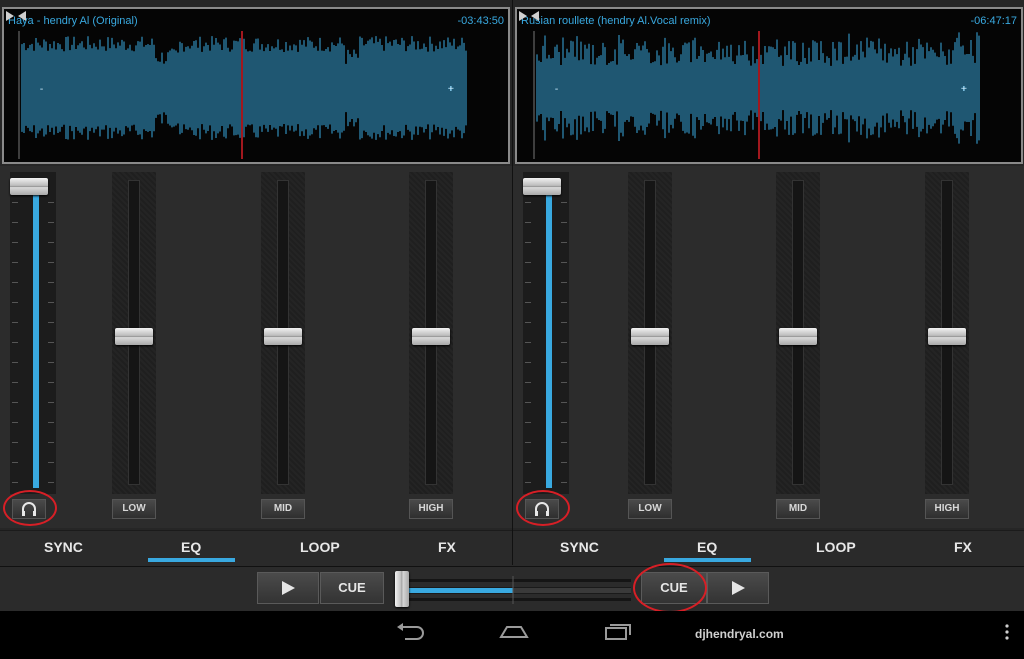 The width and height of the screenshot is (1024, 659). I want to click on eq-high-button-b: HIGH, so click(947, 509).